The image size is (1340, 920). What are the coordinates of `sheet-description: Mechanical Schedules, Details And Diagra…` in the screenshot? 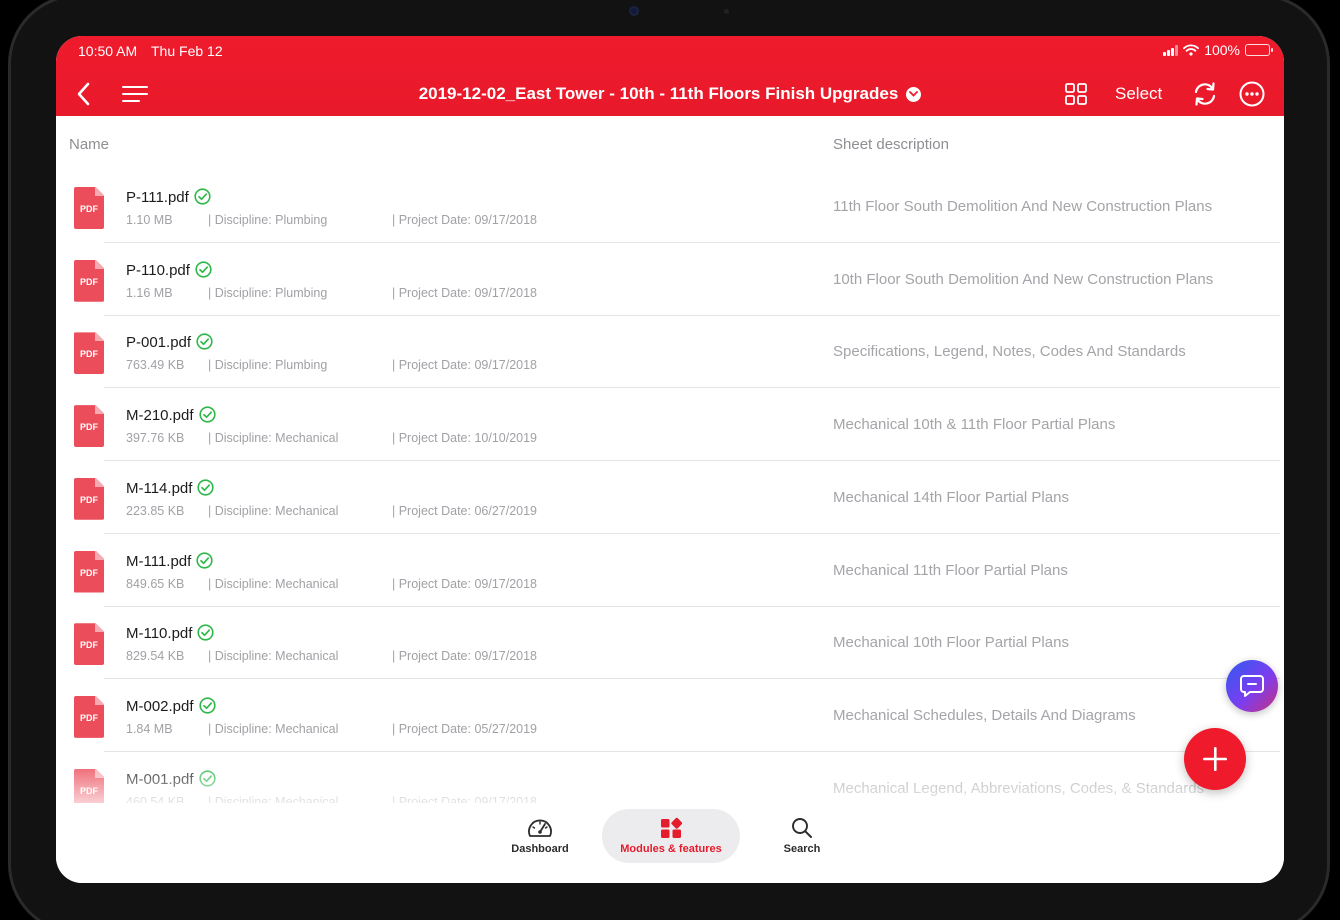 It's located at (984, 715).